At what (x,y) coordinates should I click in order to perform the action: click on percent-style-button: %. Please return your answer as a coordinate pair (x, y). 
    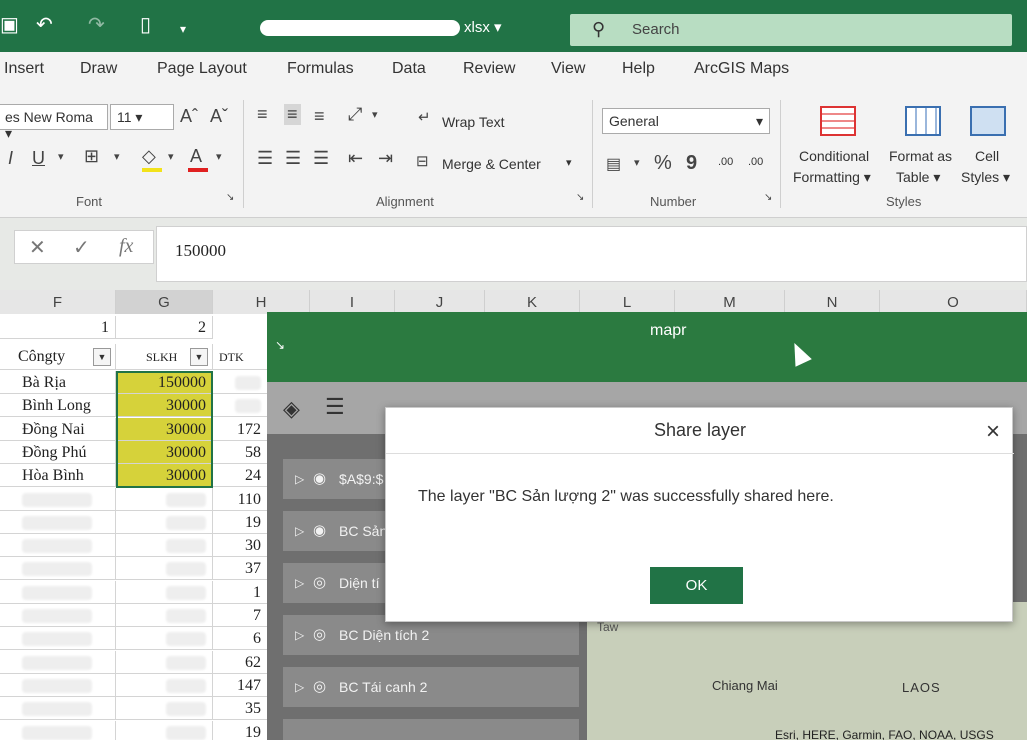
    Looking at the image, I should click on (663, 163).